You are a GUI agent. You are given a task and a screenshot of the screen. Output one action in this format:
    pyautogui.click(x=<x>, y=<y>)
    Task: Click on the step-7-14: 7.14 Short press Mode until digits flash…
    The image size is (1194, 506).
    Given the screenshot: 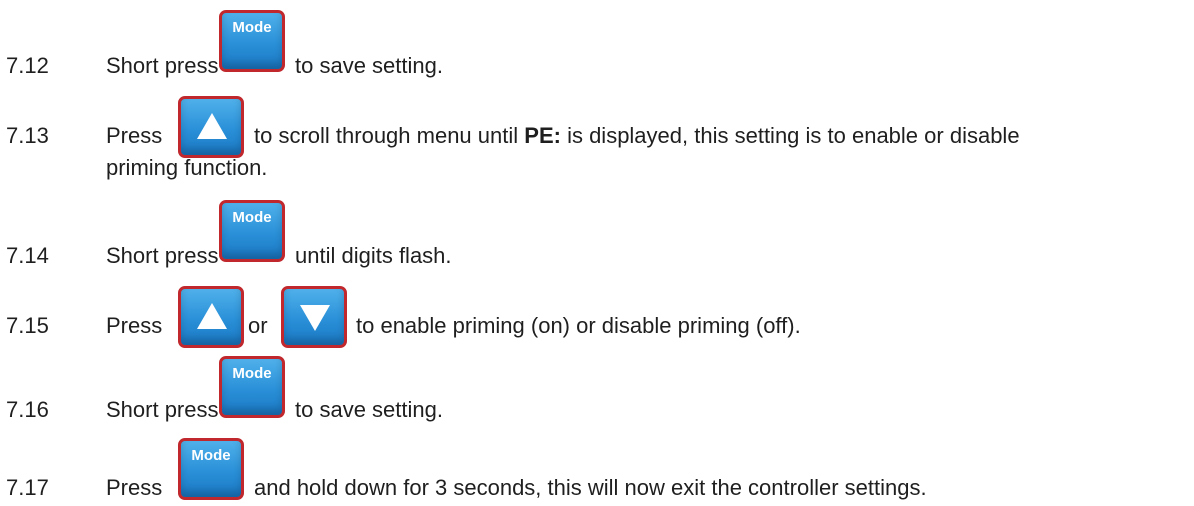 What is the action you would take?
    pyautogui.click(x=597, y=235)
    